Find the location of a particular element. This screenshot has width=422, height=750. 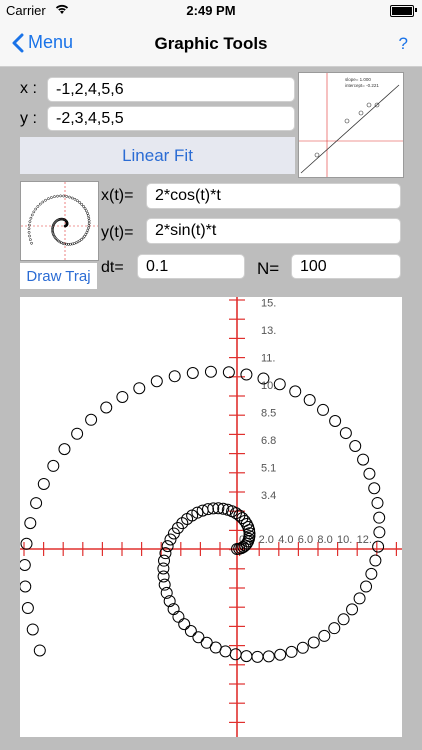

y-tick-label: 11. is located at coordinates (268, 359).